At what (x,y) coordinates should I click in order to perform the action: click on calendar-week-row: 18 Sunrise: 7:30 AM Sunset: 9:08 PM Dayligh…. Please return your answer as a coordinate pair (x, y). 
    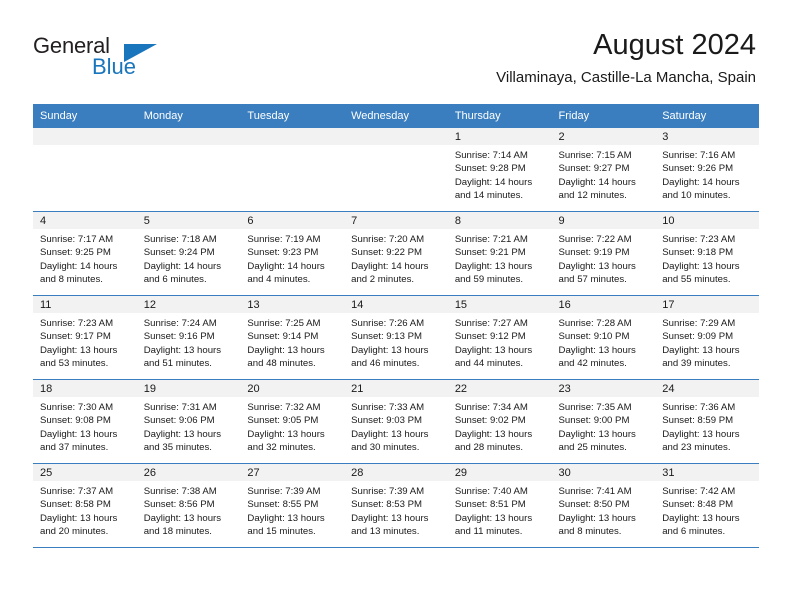
    Looking at the image, I should click on (396, 421).